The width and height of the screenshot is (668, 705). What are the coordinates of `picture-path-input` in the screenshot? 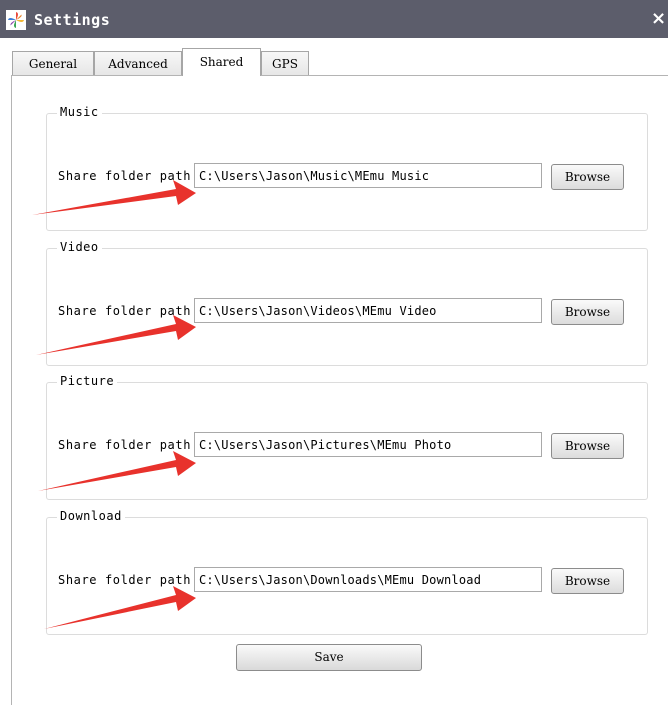 It's located at (368, 444).